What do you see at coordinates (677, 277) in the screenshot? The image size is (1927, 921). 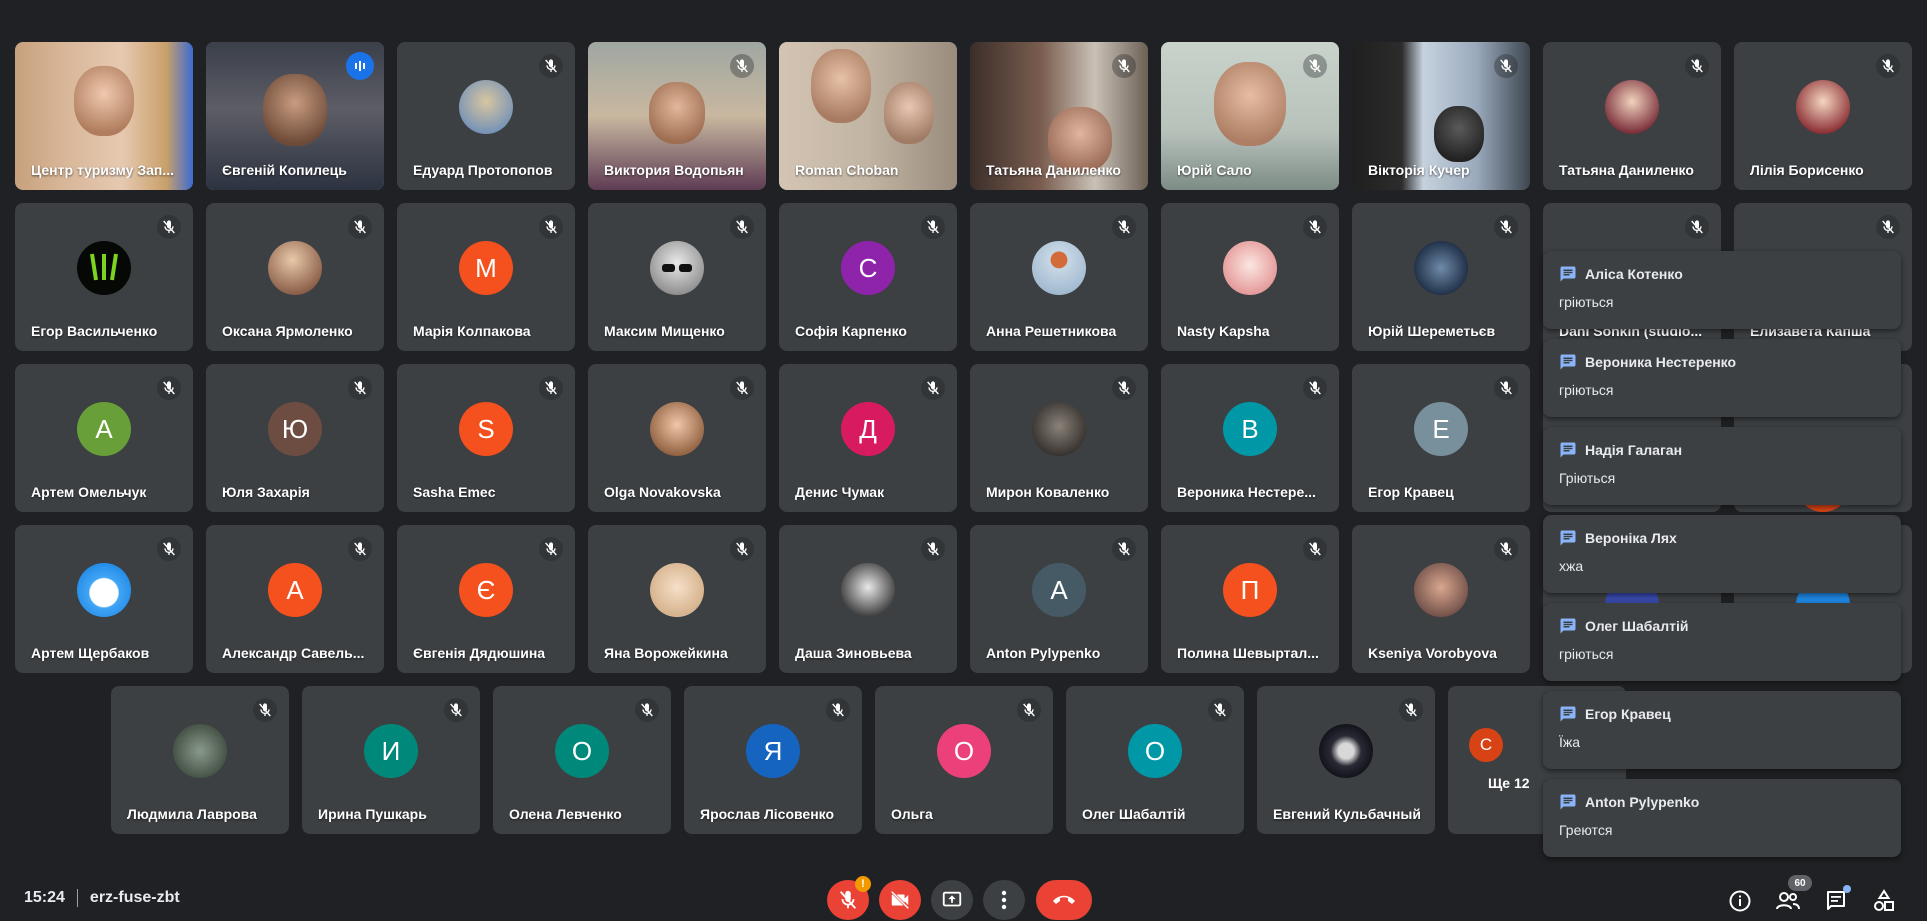 I see `participant-tile: Максим Мищенко` at bounding box center [677, 277].